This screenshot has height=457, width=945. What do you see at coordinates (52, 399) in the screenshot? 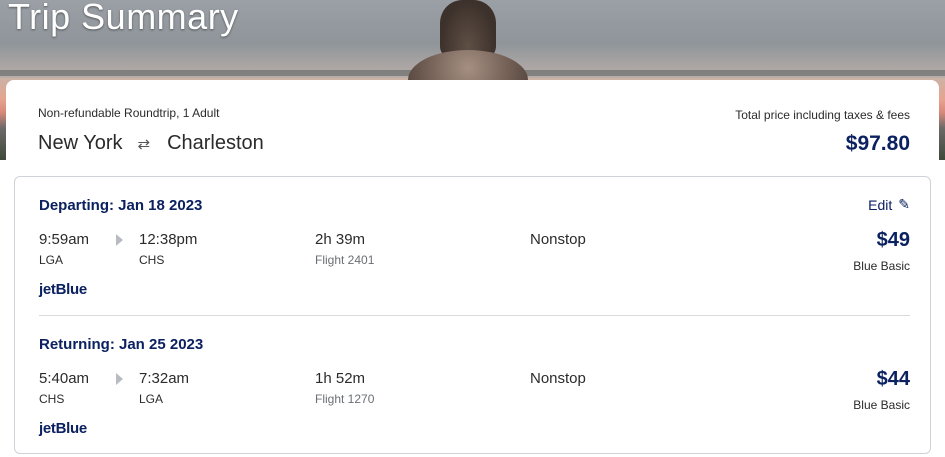
I see `depart-airport: CHS` at bounding box center [52, 399].